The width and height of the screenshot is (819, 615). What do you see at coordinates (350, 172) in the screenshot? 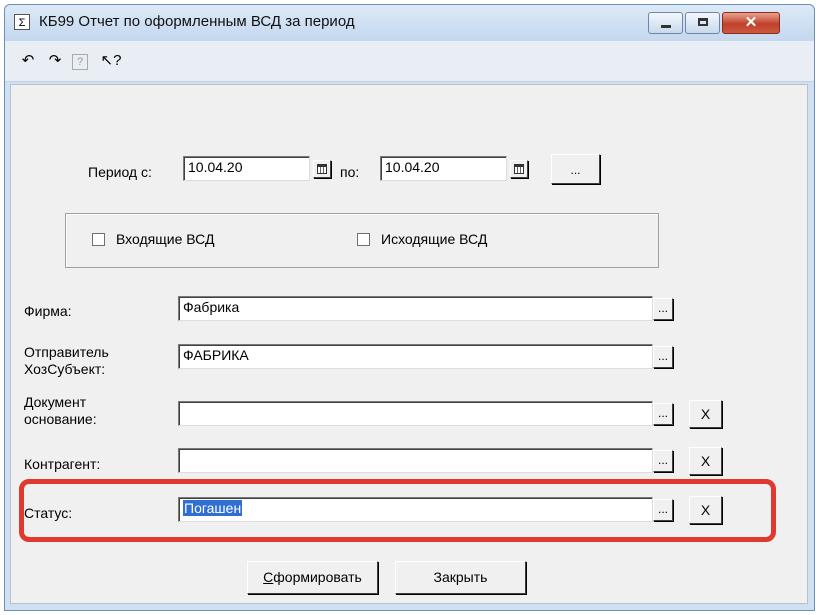
I see `period-to-label: по:` at bounding box center [350, 172].